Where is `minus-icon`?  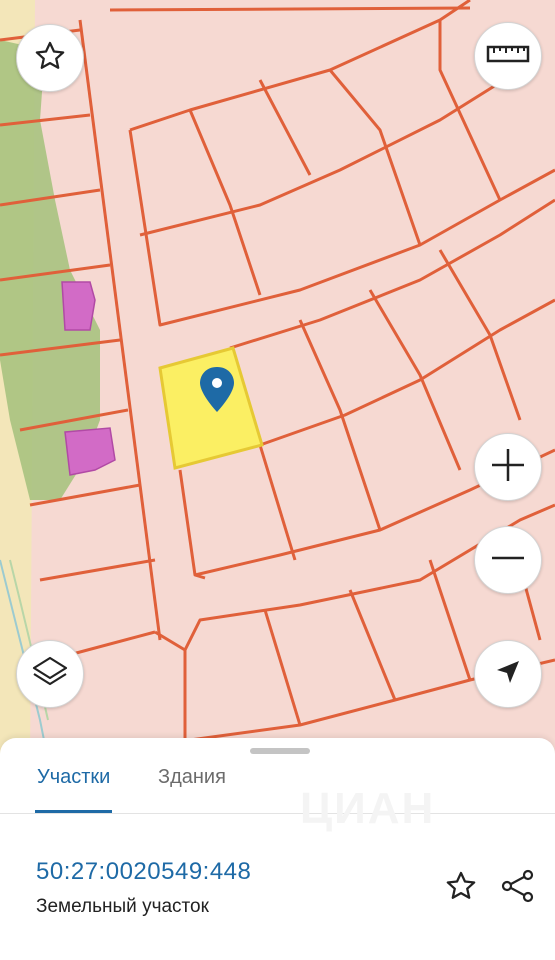
minus-icon is located at coordinates (508, 560).